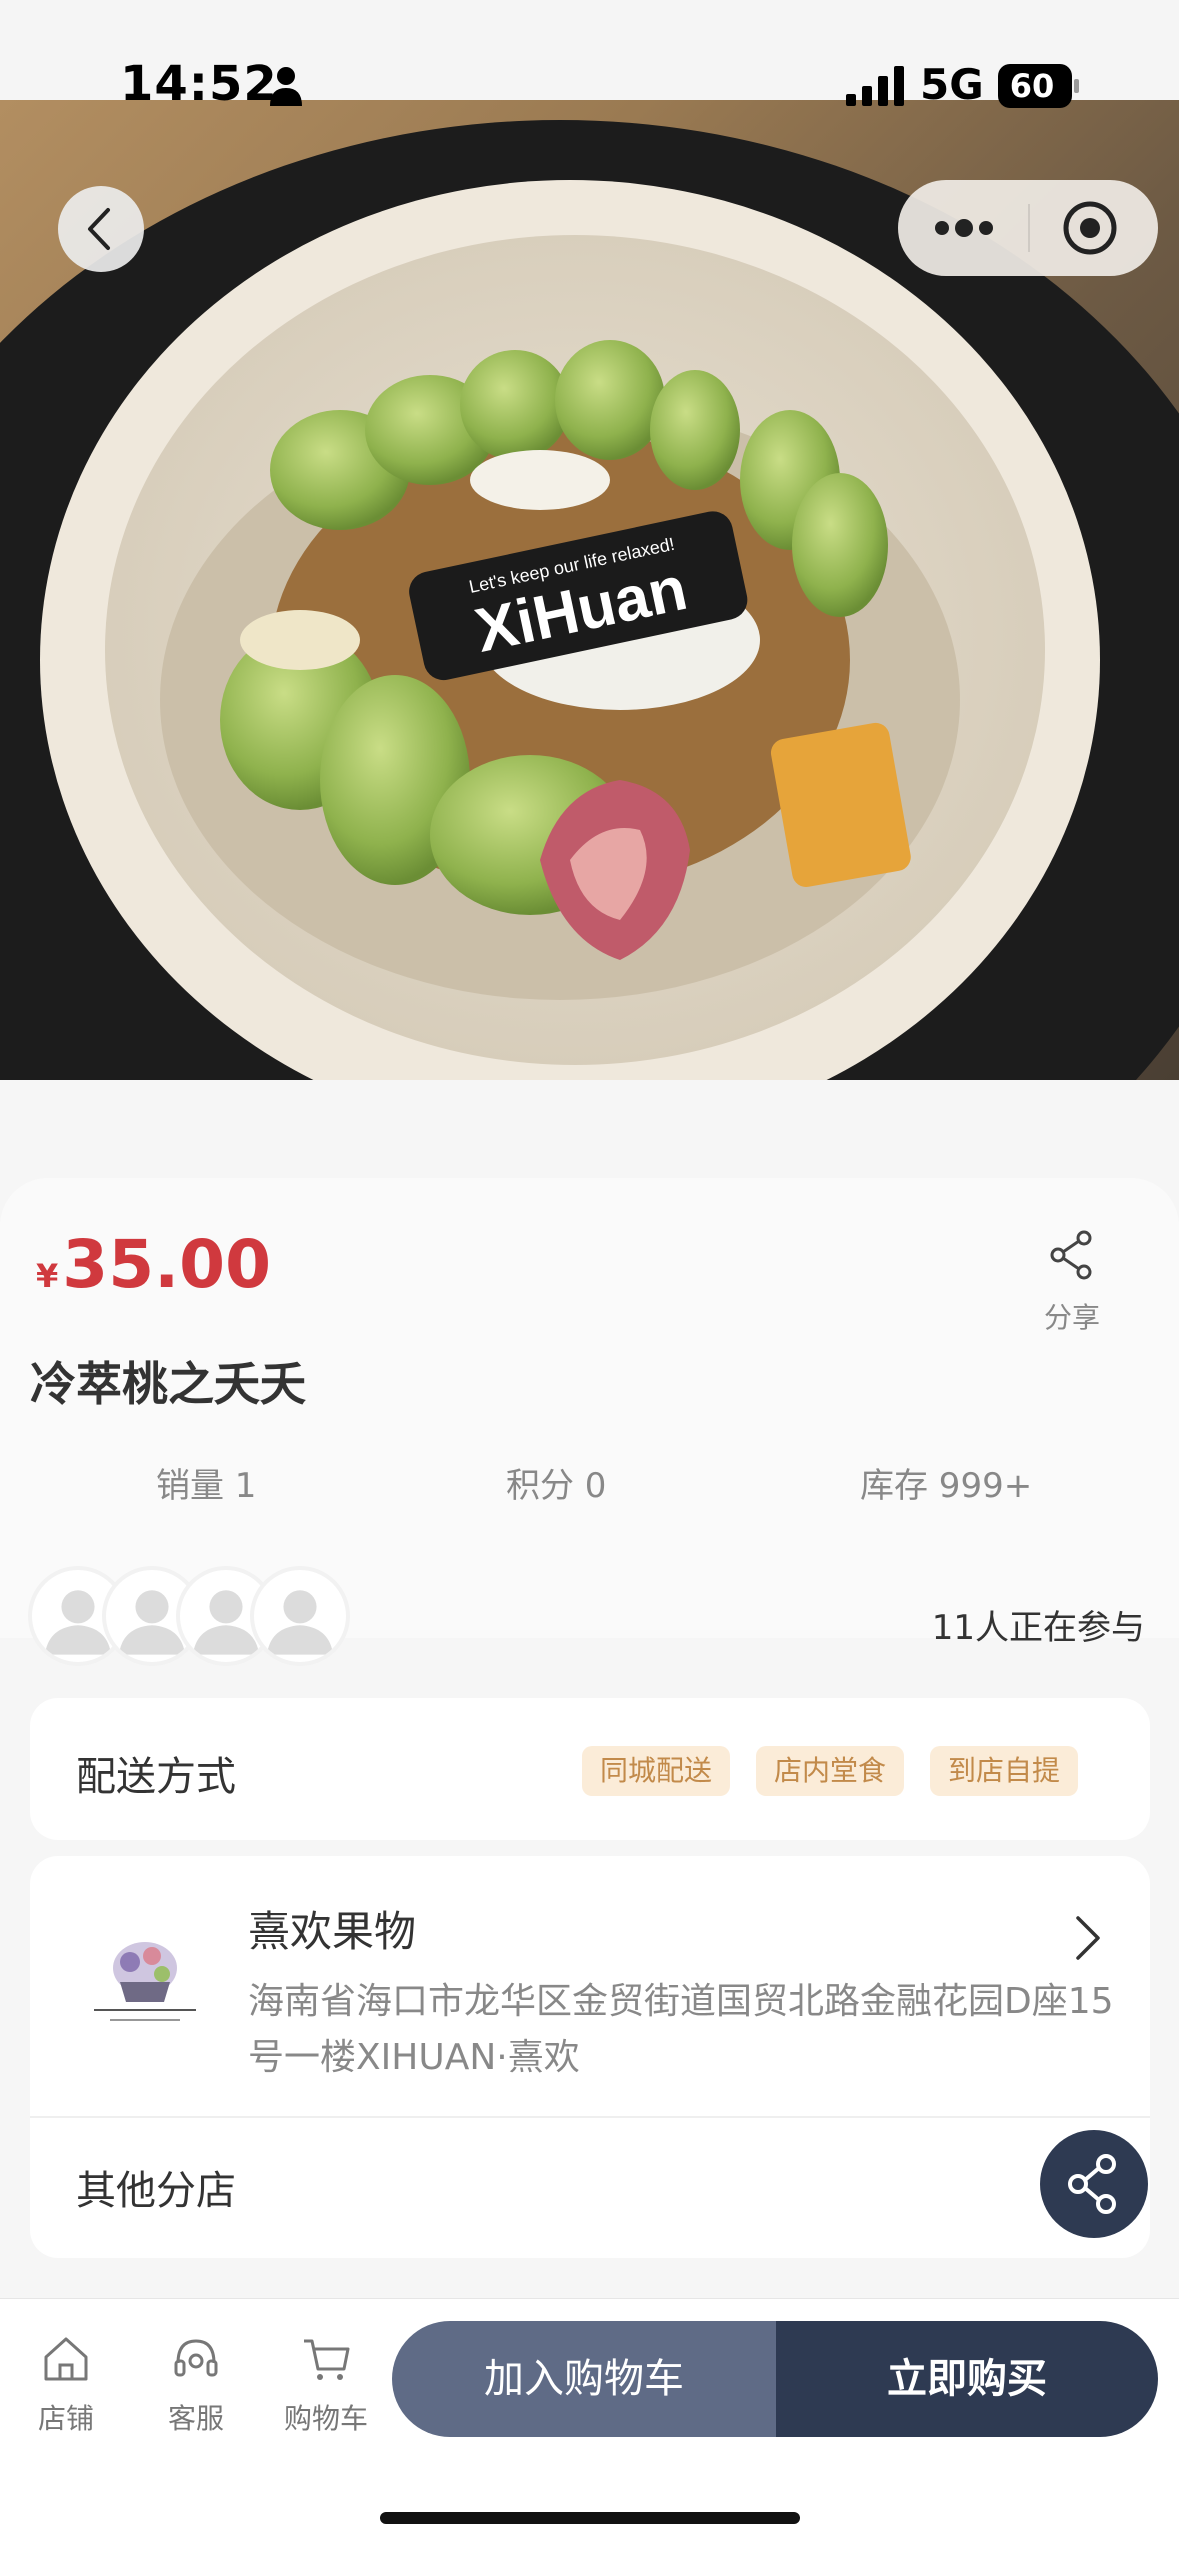 The image size is (1179, 2556). What do you see at coordinates (286, 86) in the screenshot?
I see `person-icon` at bounding box center [286, 86].